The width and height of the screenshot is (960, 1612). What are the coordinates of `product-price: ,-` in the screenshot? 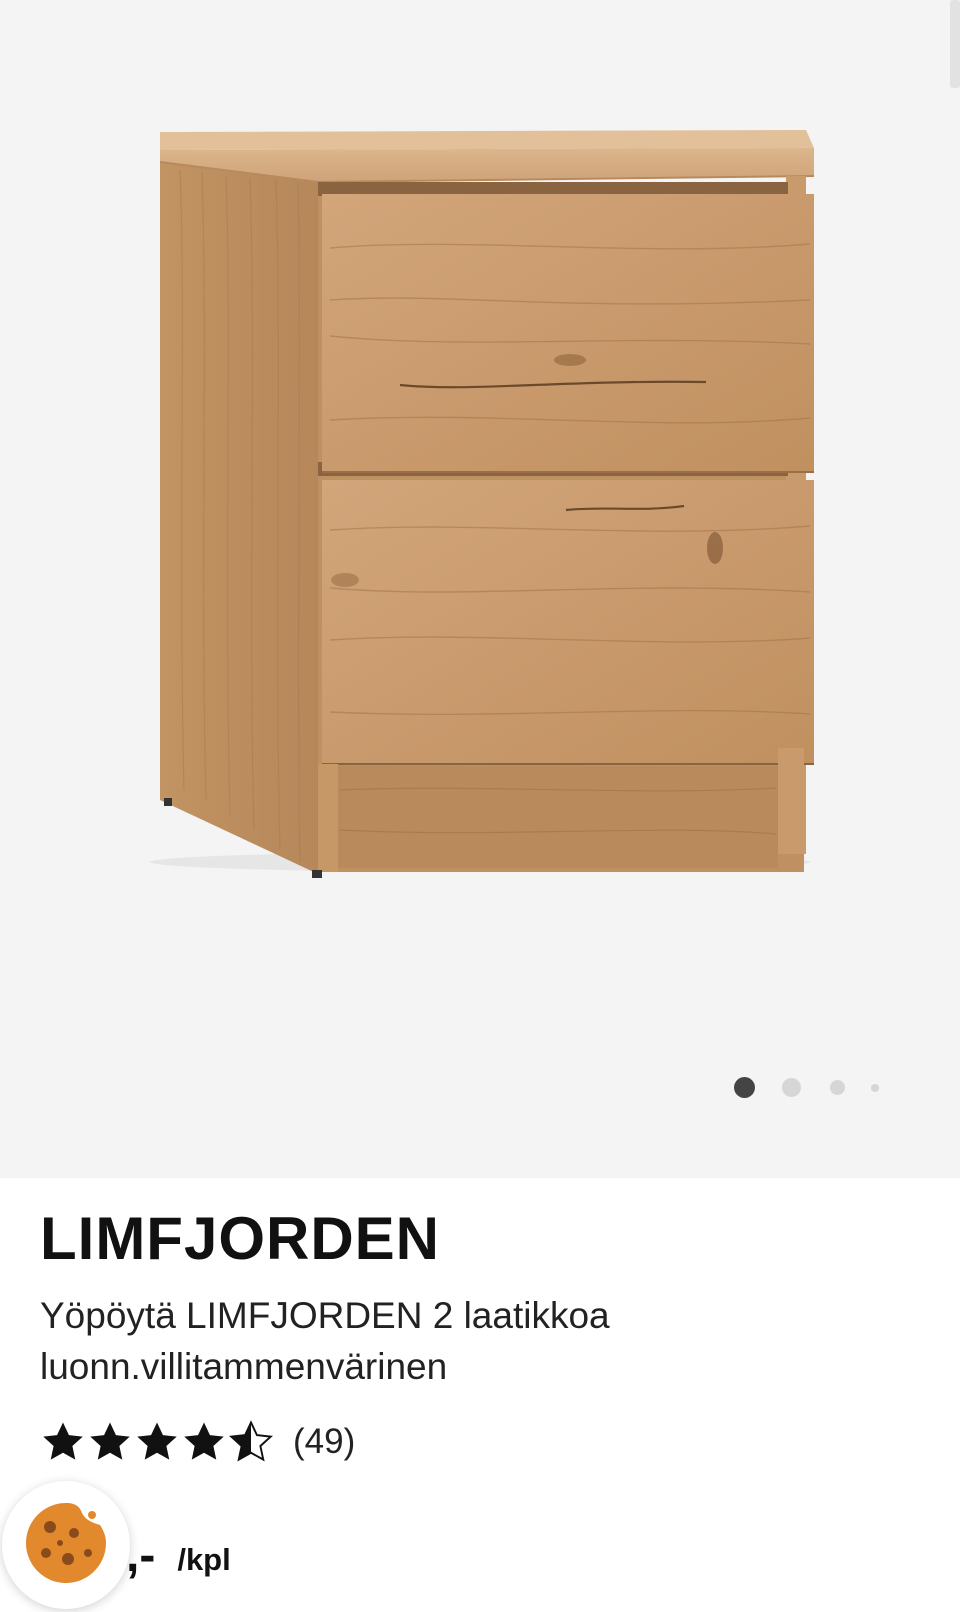 It's located at (141, 1555).